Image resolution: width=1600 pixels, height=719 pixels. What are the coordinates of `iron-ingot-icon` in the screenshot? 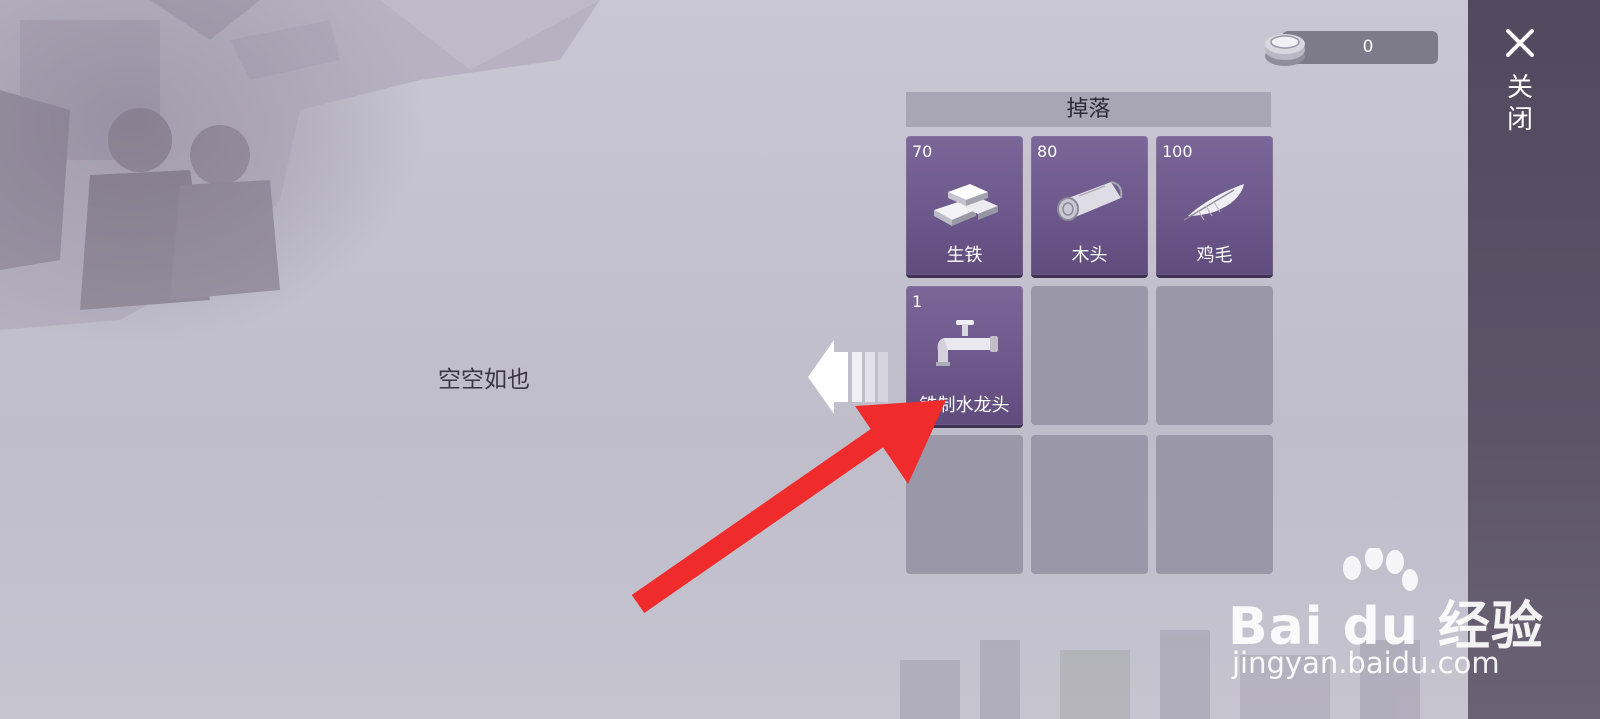 It's located at (966, 205).